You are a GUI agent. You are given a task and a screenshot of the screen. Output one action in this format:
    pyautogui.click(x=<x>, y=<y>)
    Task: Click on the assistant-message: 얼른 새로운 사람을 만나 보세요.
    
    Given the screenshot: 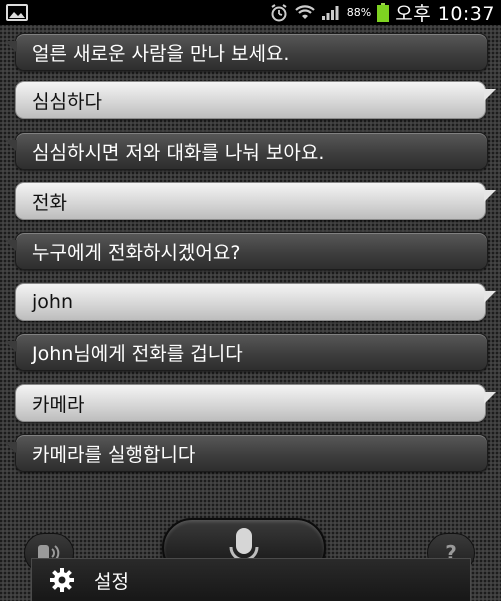 What is the action you would take?
    pyautogui.click(x=246, y=52)
    